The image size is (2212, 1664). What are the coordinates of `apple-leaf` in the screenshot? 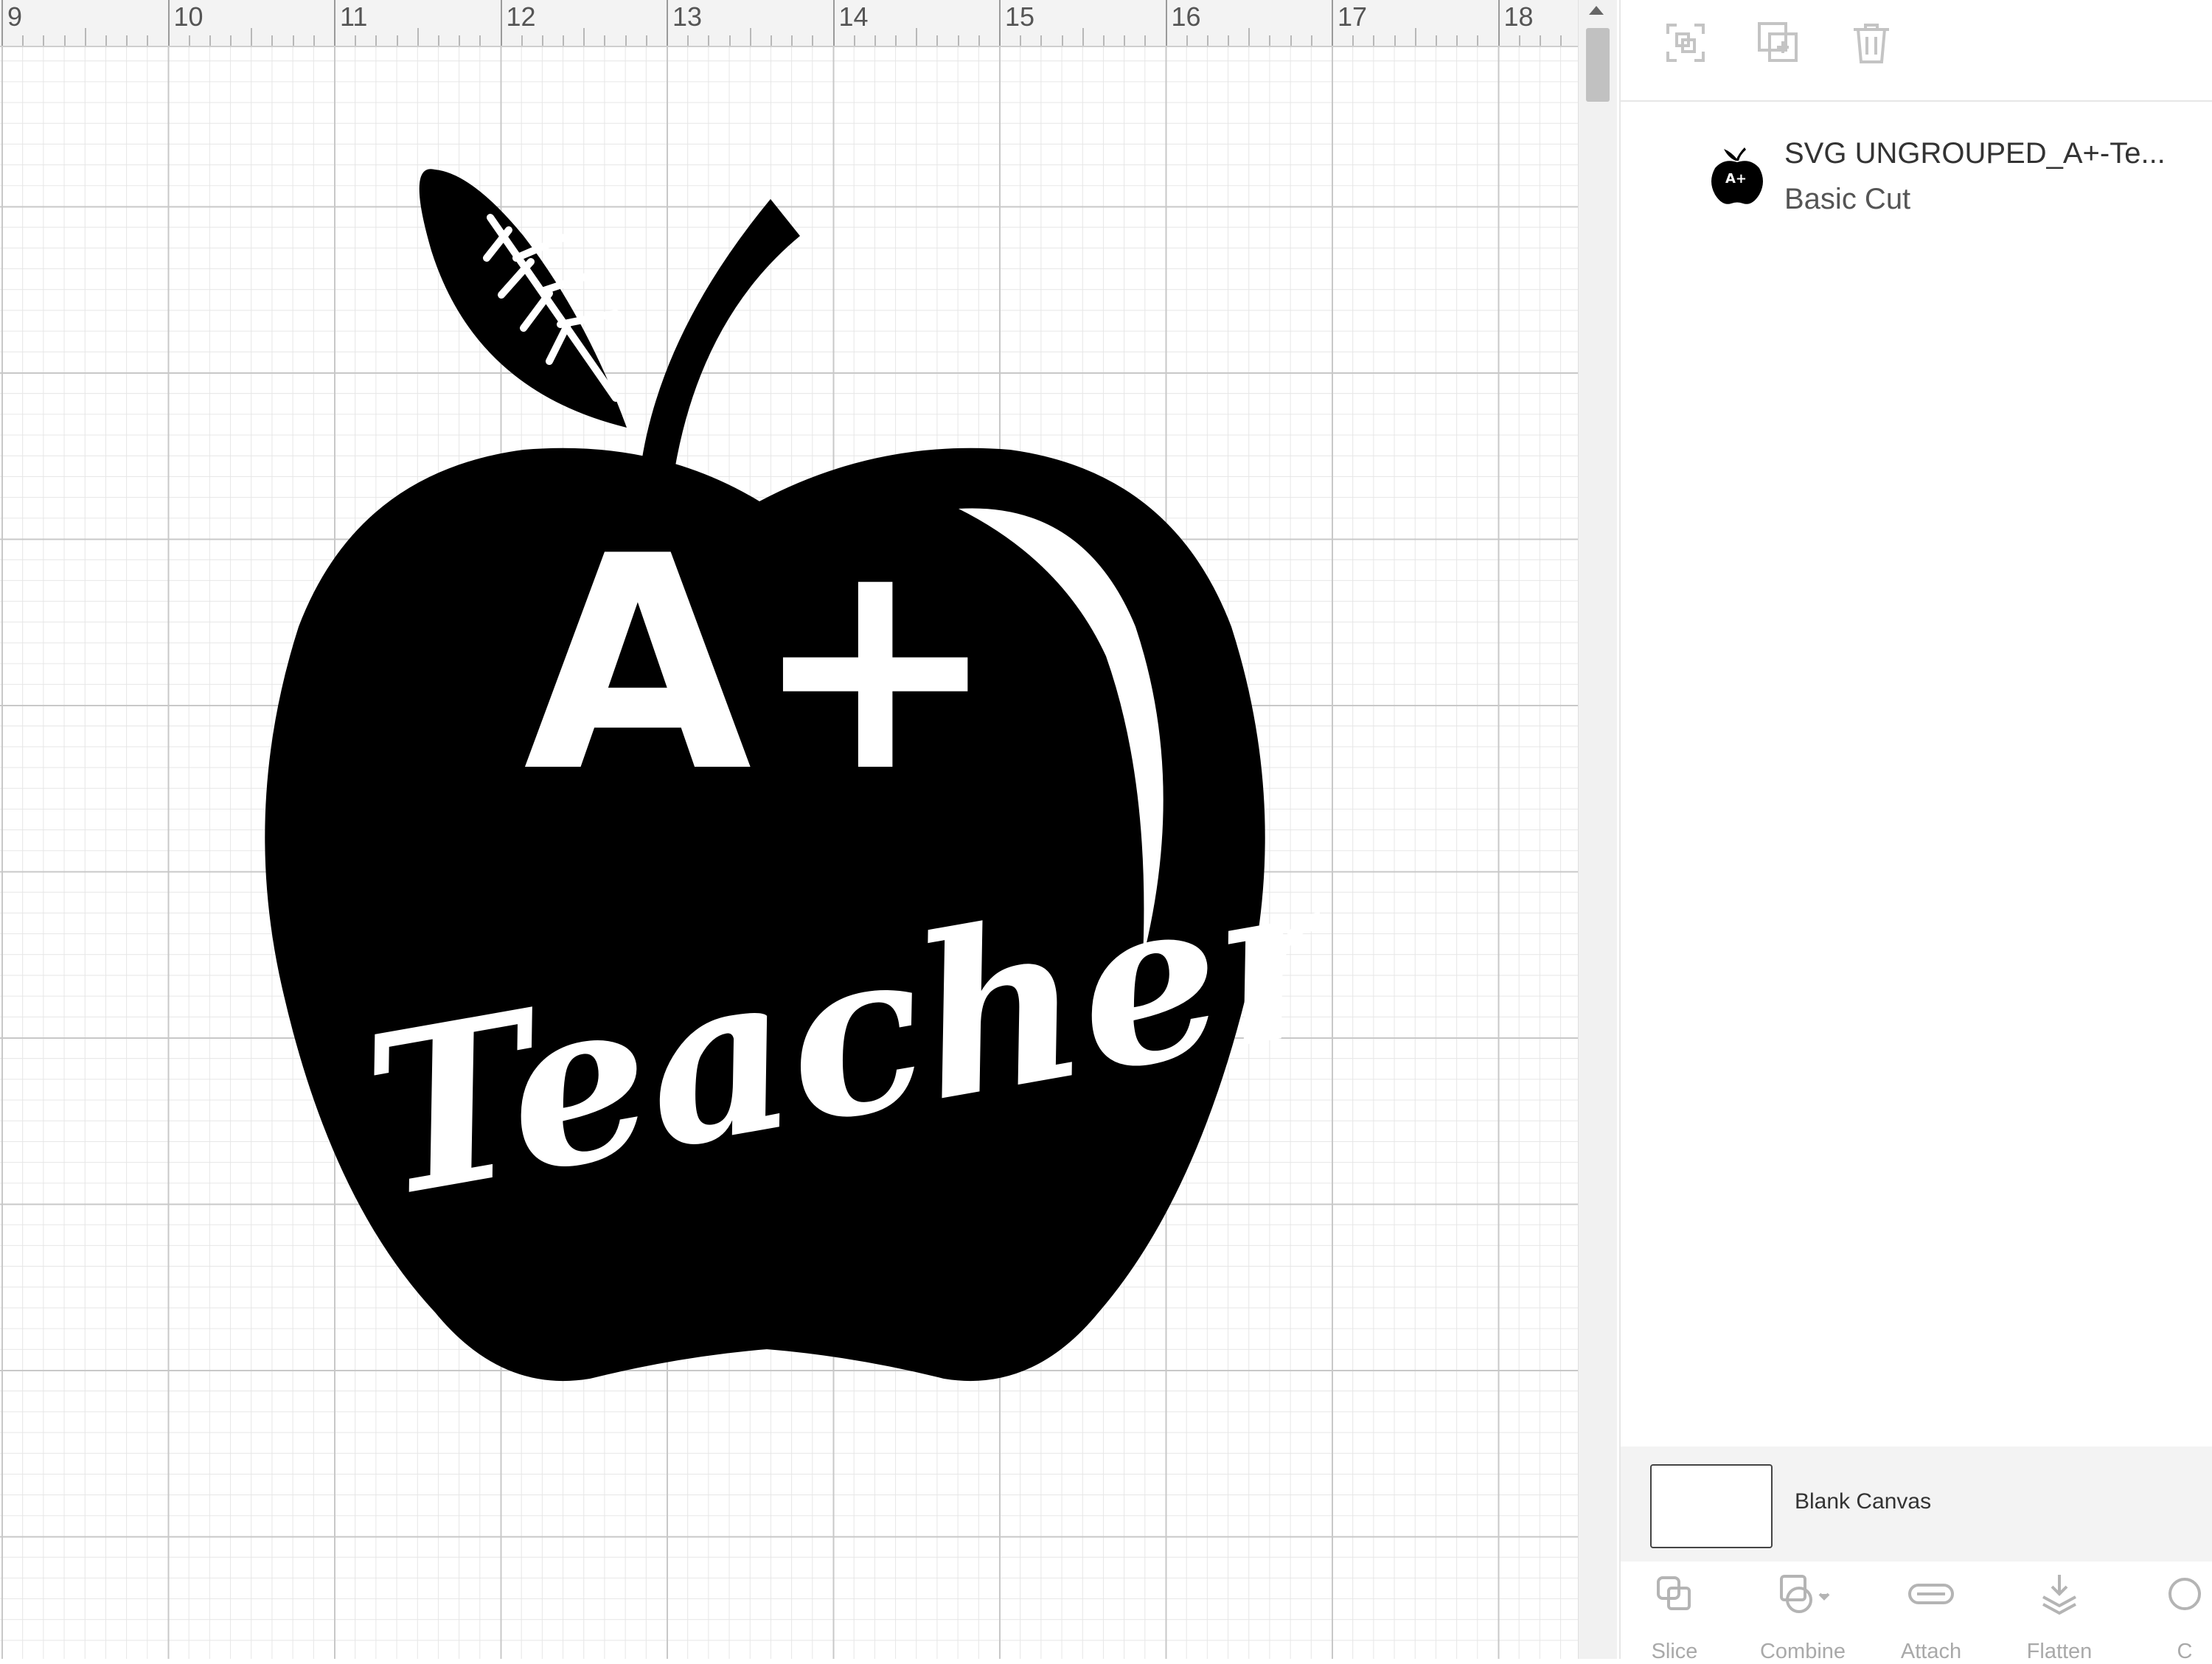 It's located at (523, 298).